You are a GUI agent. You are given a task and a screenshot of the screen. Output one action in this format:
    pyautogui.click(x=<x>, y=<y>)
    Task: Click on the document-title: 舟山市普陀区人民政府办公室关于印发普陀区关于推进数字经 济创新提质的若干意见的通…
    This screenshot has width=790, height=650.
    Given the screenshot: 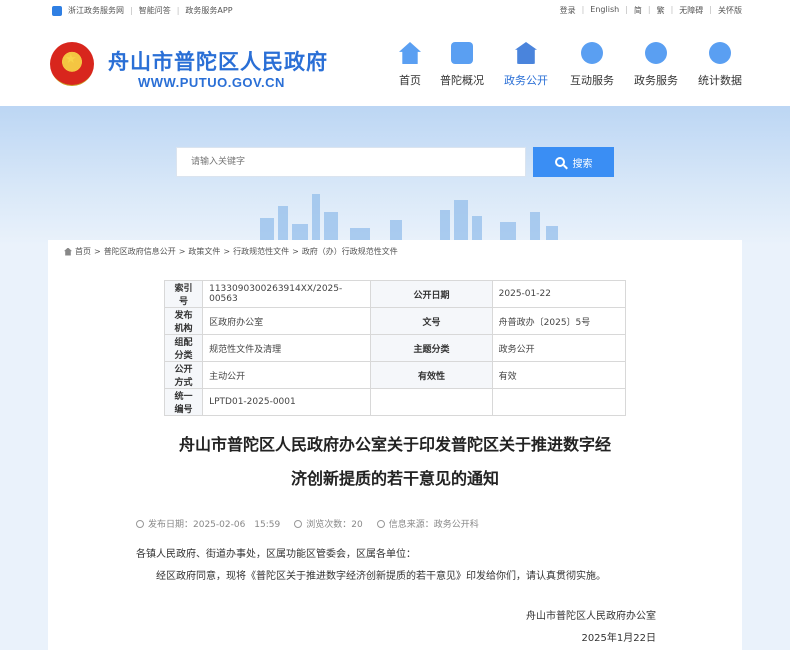 What is the action you would take?
    pyautogui.click(x=395, y=462)
    